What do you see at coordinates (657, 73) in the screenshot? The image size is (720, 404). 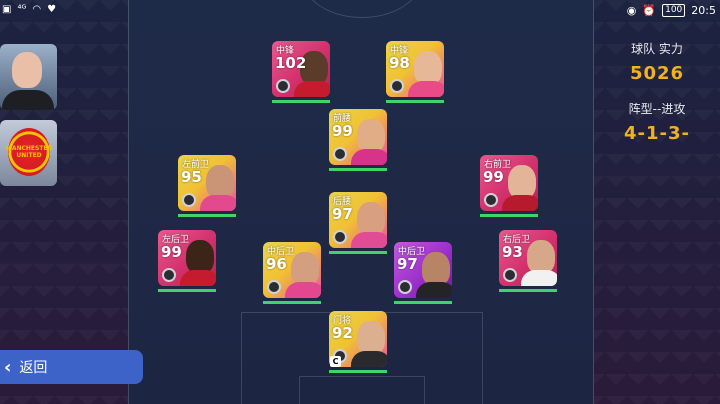 I see `team-strength-value: 5026` at bounding box center [657, 73].